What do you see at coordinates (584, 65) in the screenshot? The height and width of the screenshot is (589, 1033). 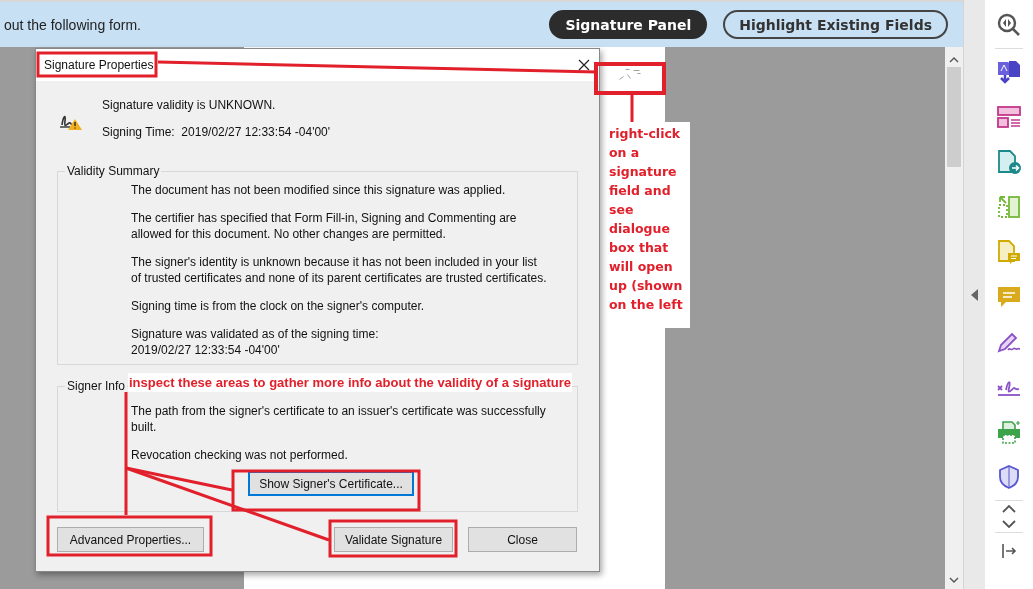 I see `close-icon` at bounding box center [584, 65].